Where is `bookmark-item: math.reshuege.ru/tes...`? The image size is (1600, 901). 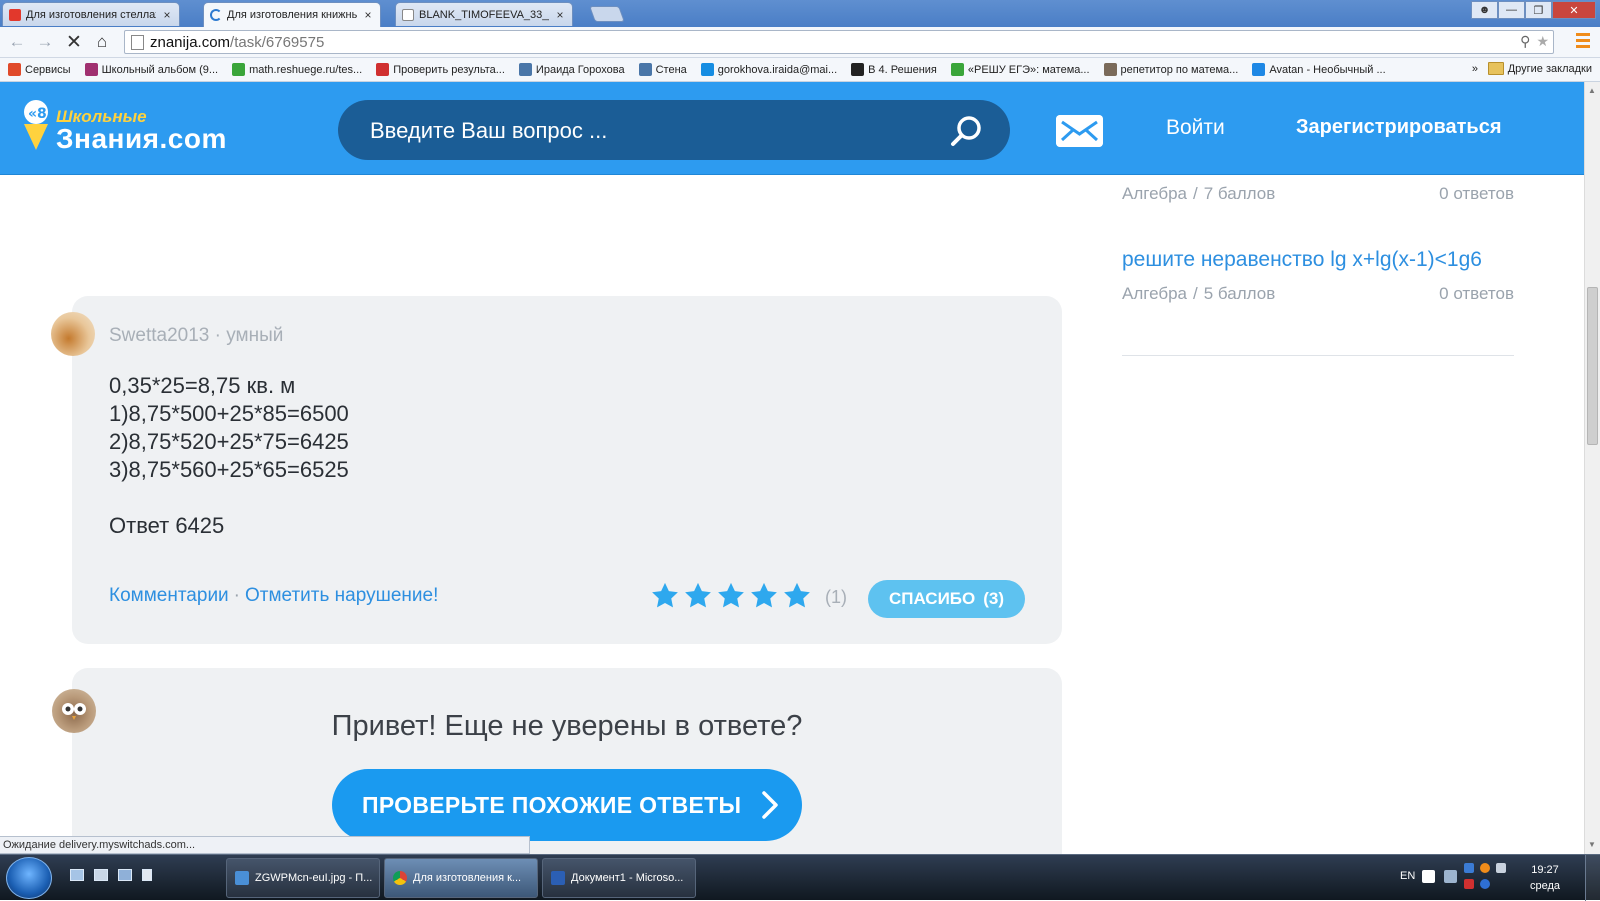
bookmark-item: math.reshuege.ru/tes... is located at coordinates (297, 69).